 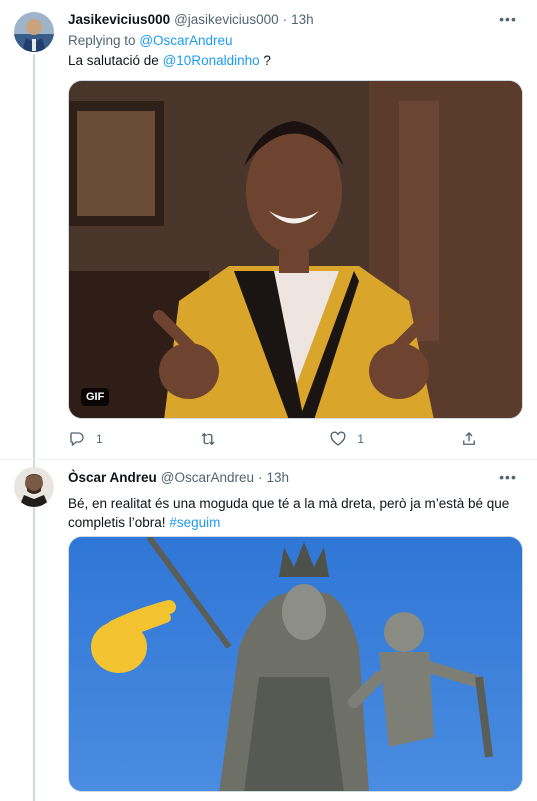 What do you see at coordinates (265, 60) in the screenshot?
I see `tweet-text-after: ?` at bounding box center [265, 60].